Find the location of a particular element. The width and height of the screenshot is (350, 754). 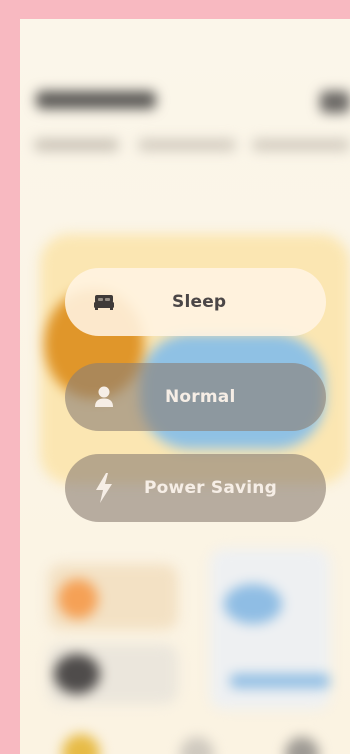

sleep-mode-label: Sleep is located at coordinates (199, 302).